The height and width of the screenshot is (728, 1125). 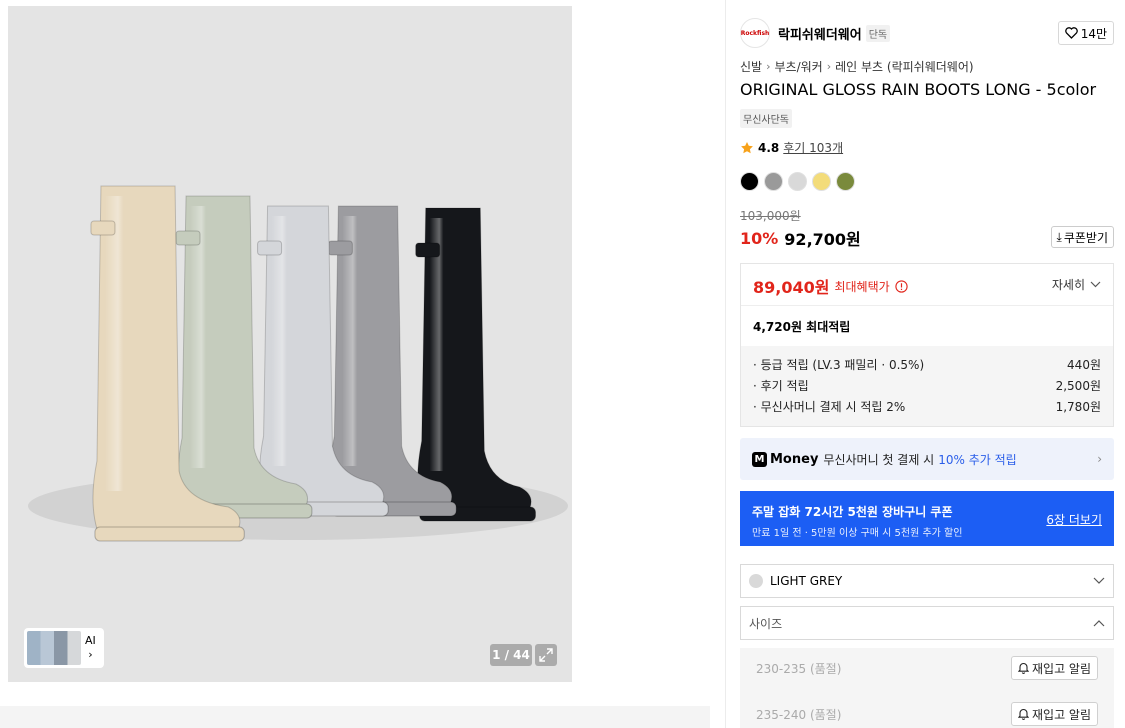 What do you see at coordinates (813, 147) in the screenshot?
I see `review-link: 후기 103개` at bounding box center [813, 147].